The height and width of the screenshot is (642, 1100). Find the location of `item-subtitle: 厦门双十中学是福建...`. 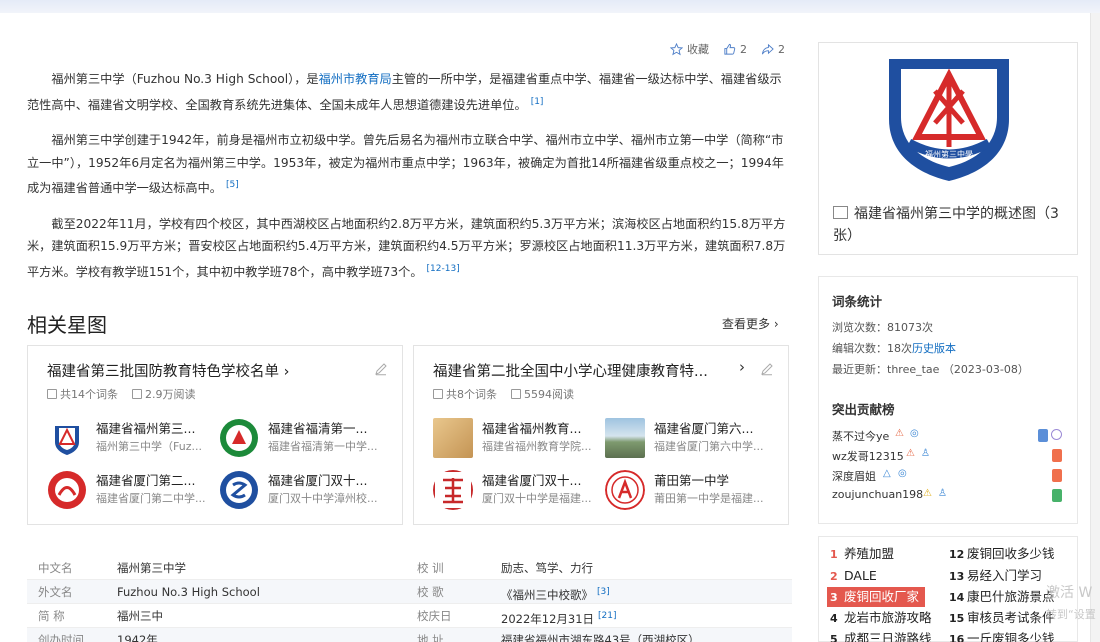

item-subtitle: 厦门双十中学是福建... is located at coordinates (537, 498).